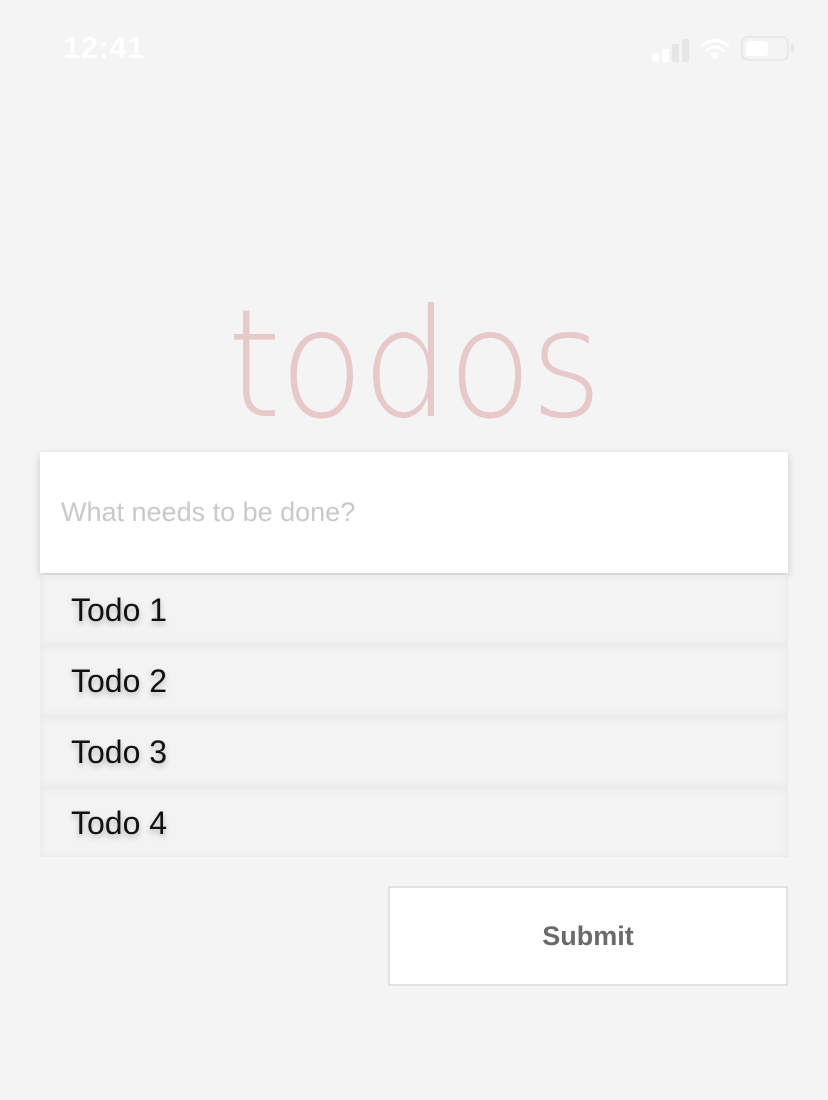 The image size is (828, 1100). Describe the element at coordinates (104, 47) in the screenshot. I see `status-time: 12:41` at that location.